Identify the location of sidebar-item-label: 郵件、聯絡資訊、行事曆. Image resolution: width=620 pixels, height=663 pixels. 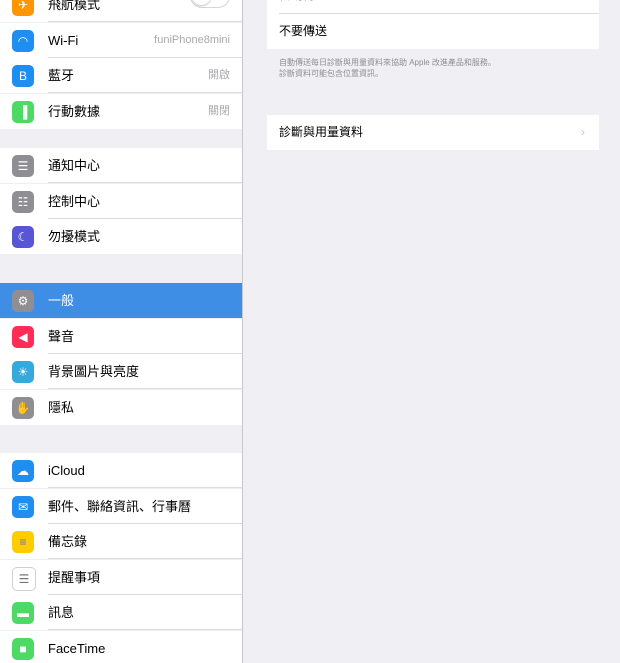
(120, 506).